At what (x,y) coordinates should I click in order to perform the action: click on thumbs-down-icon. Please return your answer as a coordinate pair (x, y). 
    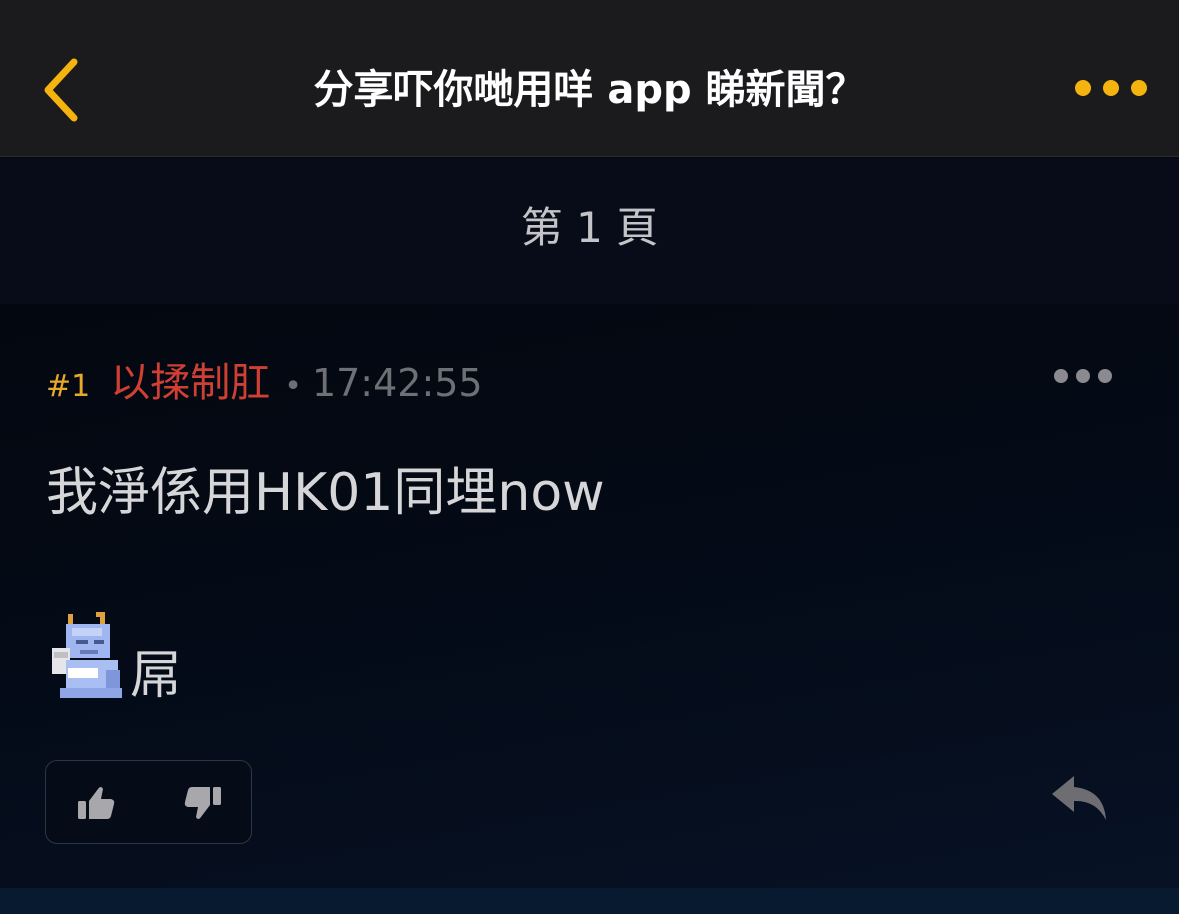
    Looking at the image, I should click on (202, 803).